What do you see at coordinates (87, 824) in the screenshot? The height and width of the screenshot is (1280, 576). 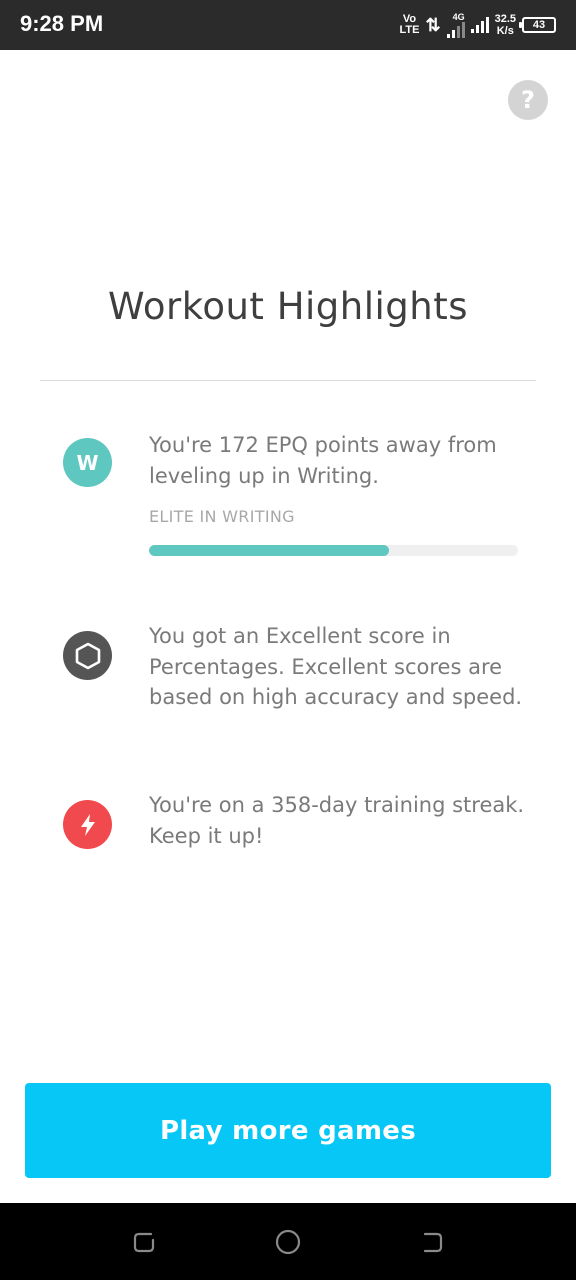 I see `lightning-bolt-icon` at bounding box center [87, 824].